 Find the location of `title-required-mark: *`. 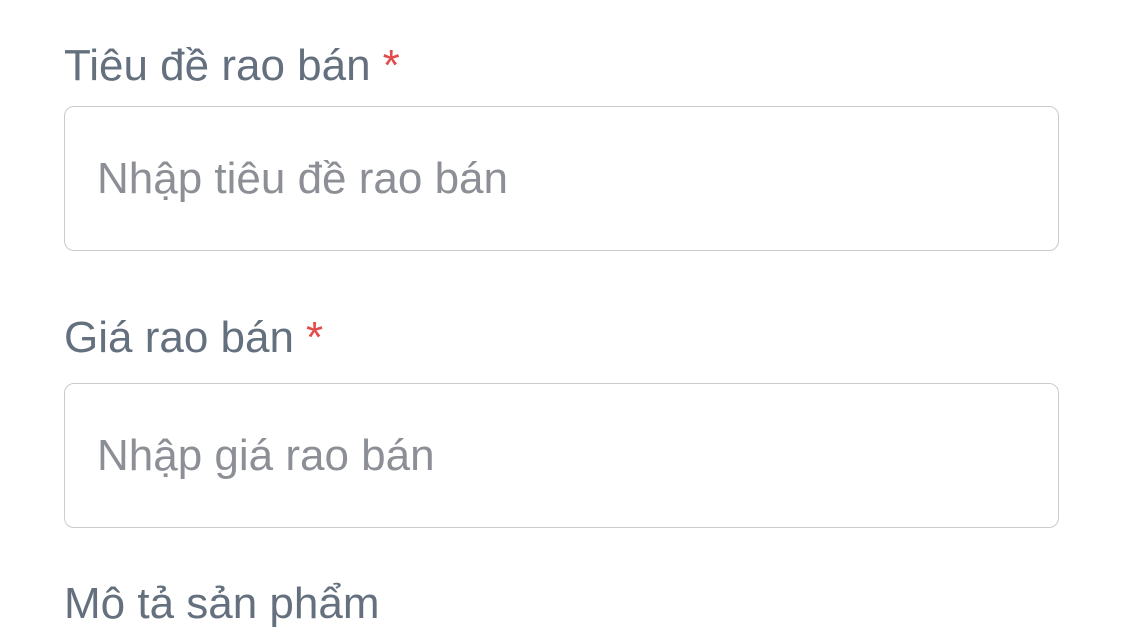

title-required-mark: * is located at coordinates (391, 65).